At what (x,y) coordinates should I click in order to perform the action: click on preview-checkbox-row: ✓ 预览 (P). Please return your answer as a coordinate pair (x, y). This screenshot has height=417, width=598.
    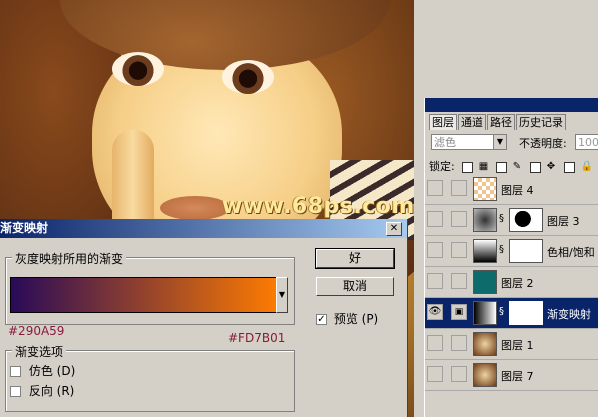
    Looking at the image, I should click on (347, 318).